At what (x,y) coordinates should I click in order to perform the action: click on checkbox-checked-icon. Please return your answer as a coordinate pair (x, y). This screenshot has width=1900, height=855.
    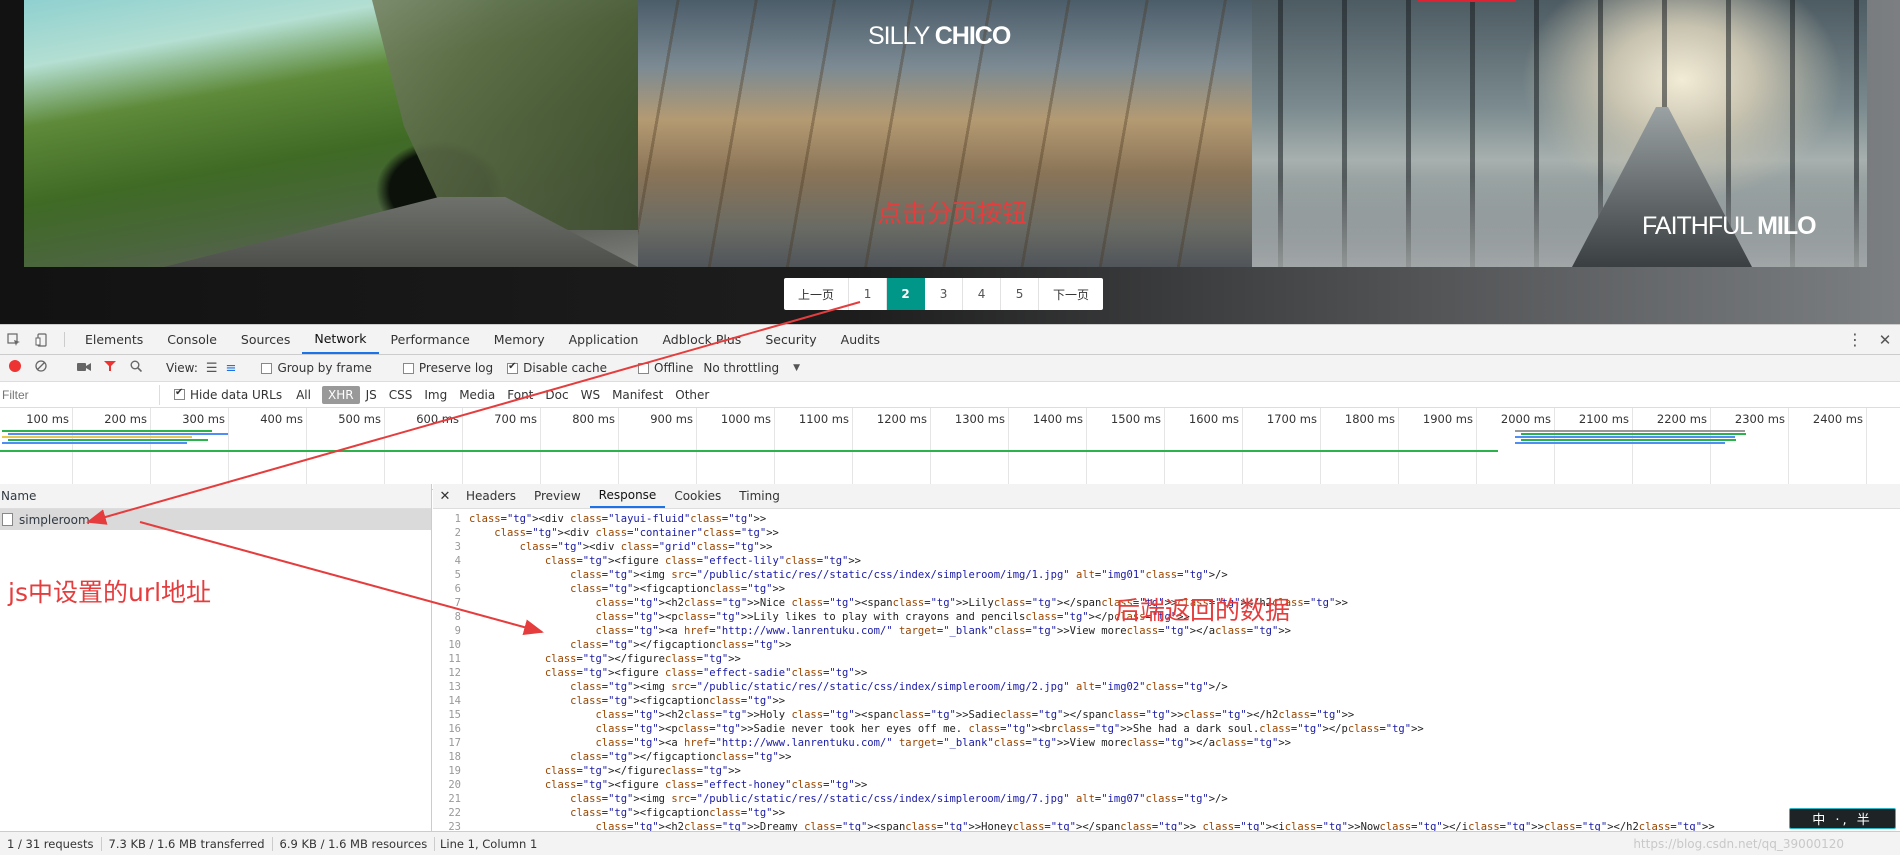
    Looking at the image, I should click on (179, 393).